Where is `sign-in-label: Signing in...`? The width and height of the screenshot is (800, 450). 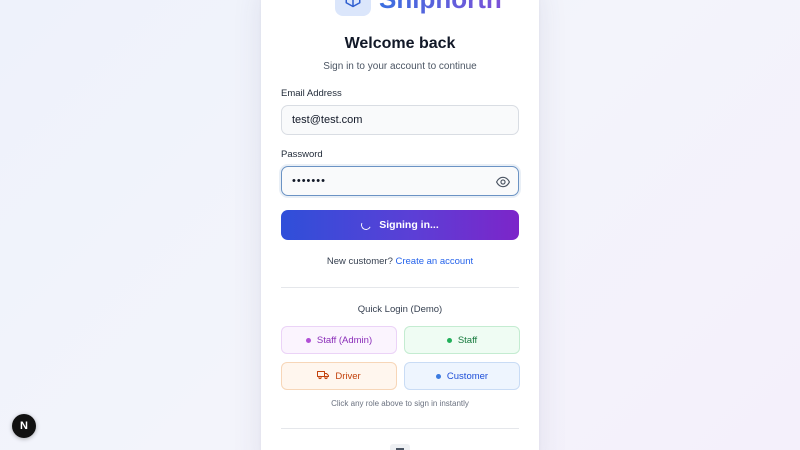 sign-in-label: Signing in... is located at coordinates (409, 225).